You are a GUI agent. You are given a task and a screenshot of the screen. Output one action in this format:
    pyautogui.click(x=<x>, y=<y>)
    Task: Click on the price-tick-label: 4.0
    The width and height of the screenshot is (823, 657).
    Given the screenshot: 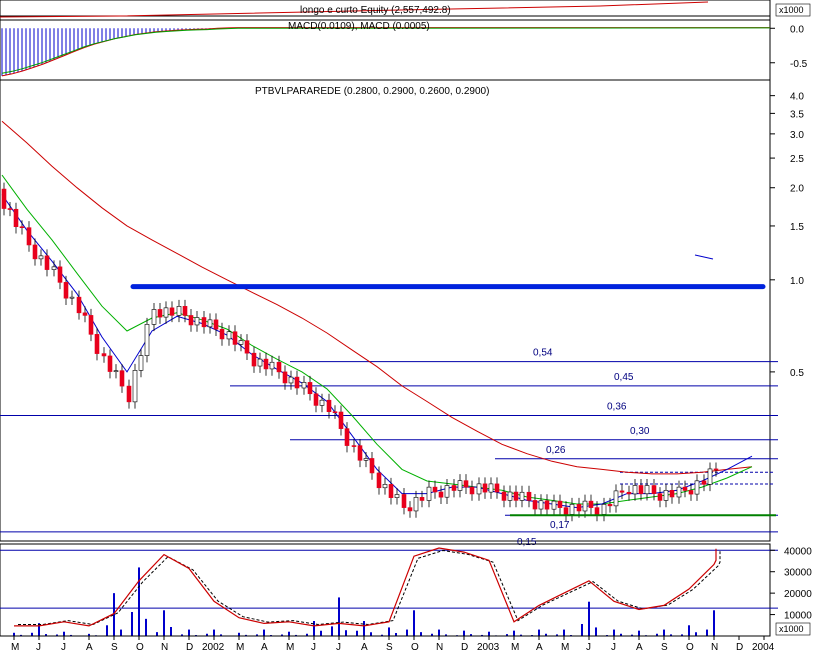 What is the action you would take?
    pyautogui.click(x=797, y=97)
    